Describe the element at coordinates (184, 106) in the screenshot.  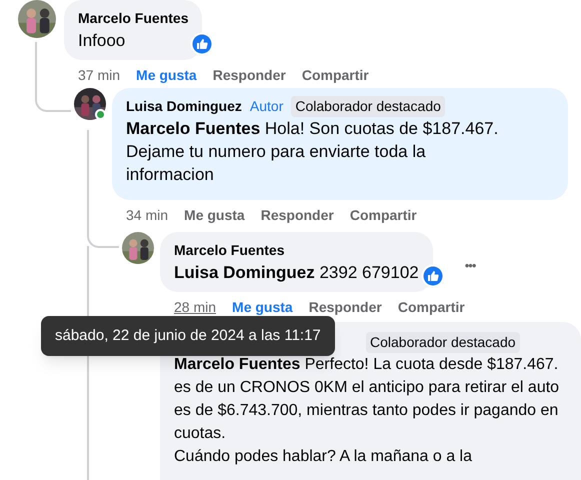
I see `author-name: Luisa Dominguez` at that location.